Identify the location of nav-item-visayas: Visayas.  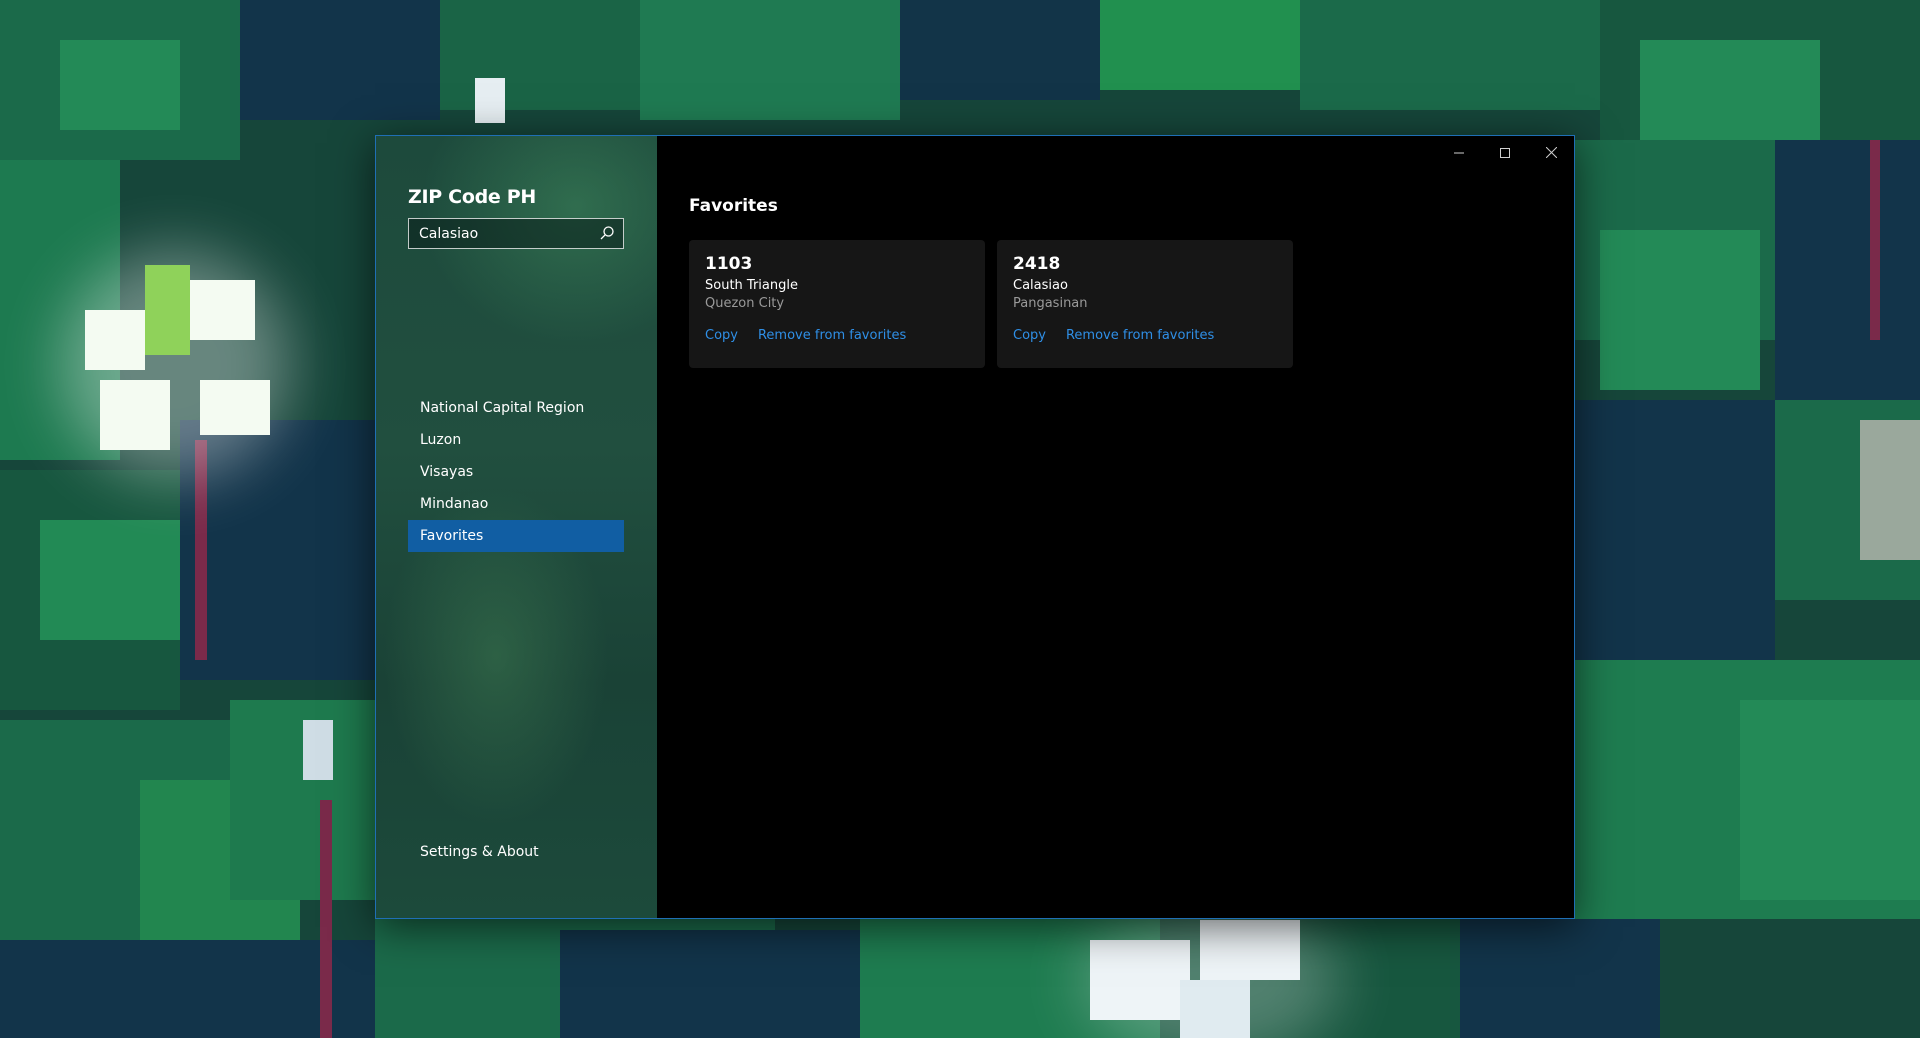
(516, 472).